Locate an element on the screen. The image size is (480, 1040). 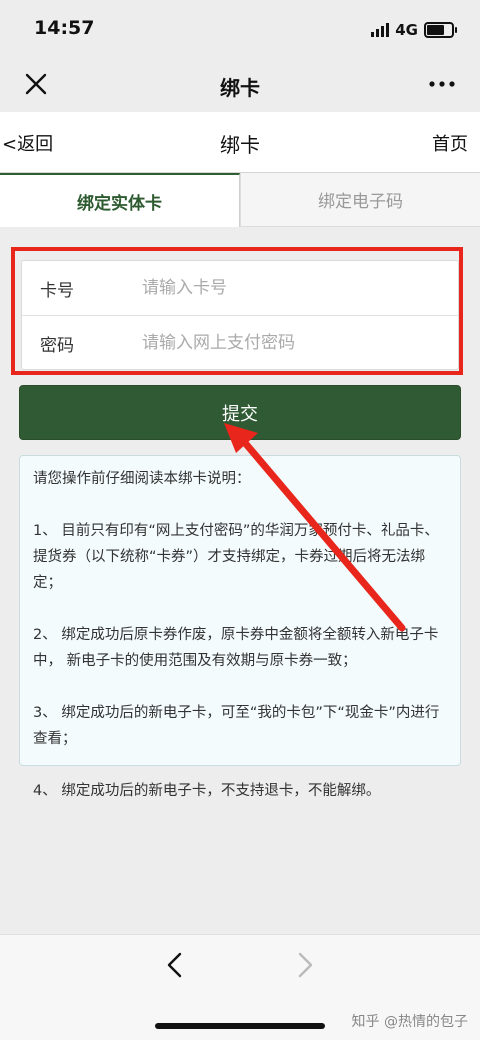
browser-bottom-bar: 知乎 @热情的包子 is located at coordinates (240, 987).